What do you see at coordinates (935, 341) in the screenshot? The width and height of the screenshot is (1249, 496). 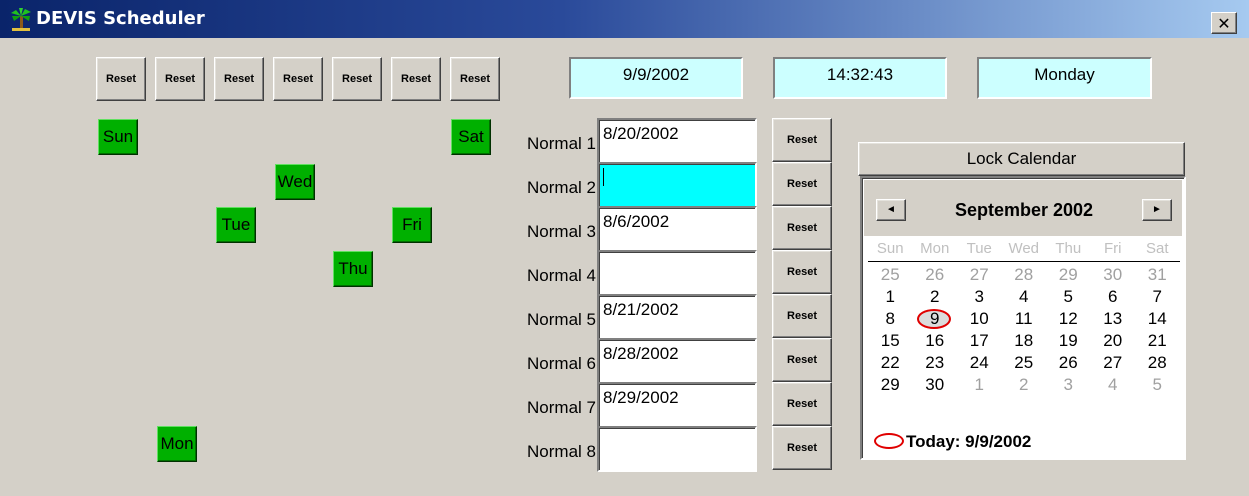 I see `calendar-day: 16` at bounding box center [935, 341].